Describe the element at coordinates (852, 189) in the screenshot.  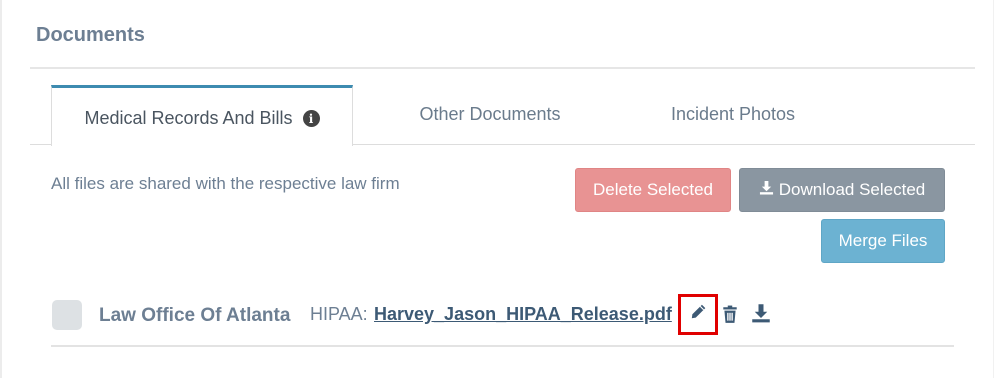
I see `button-label: Download Selected` at that location.